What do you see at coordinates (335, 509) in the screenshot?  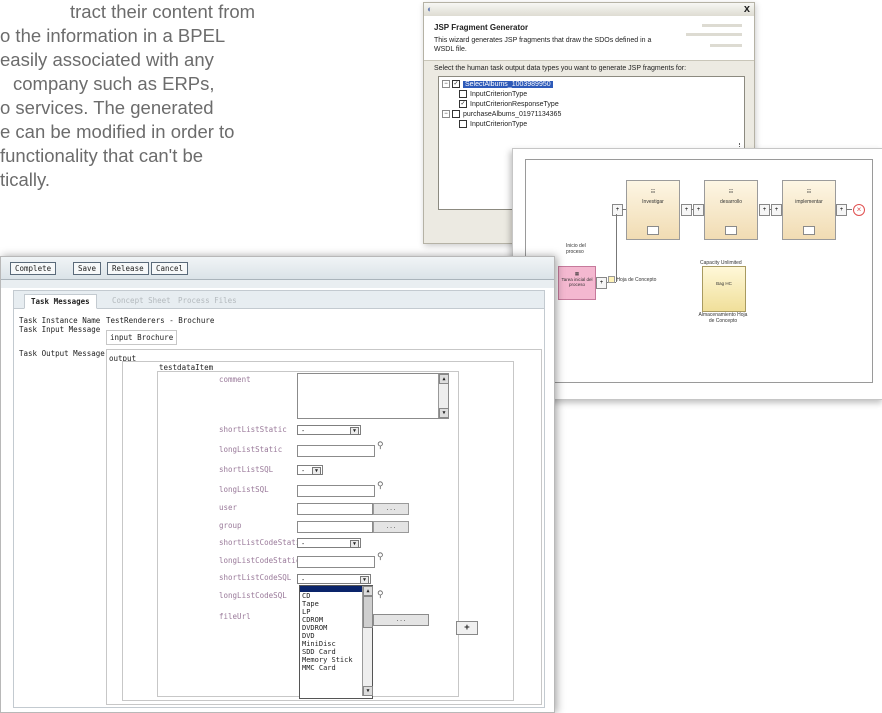 I see `user-input` at bounding box center [335, 509].